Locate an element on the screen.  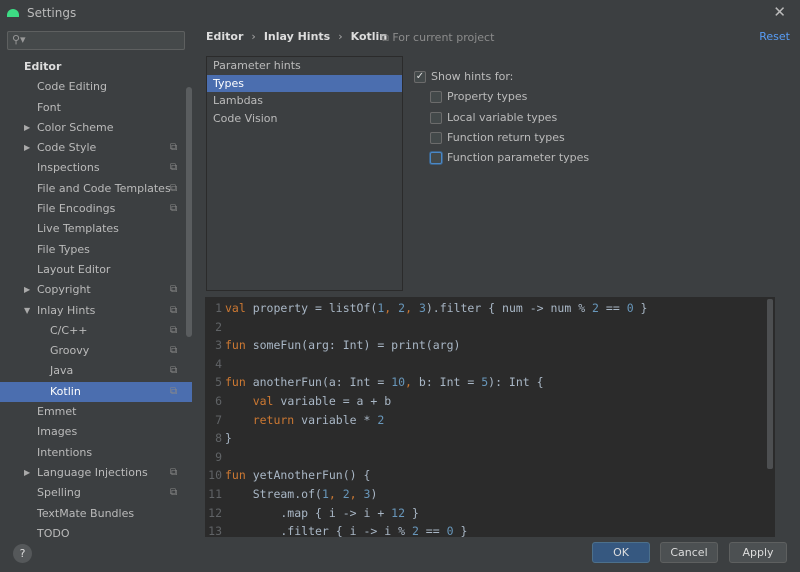
sidebar-item-inspections: Inspections ⧉ is located at coordinates (96, 168).